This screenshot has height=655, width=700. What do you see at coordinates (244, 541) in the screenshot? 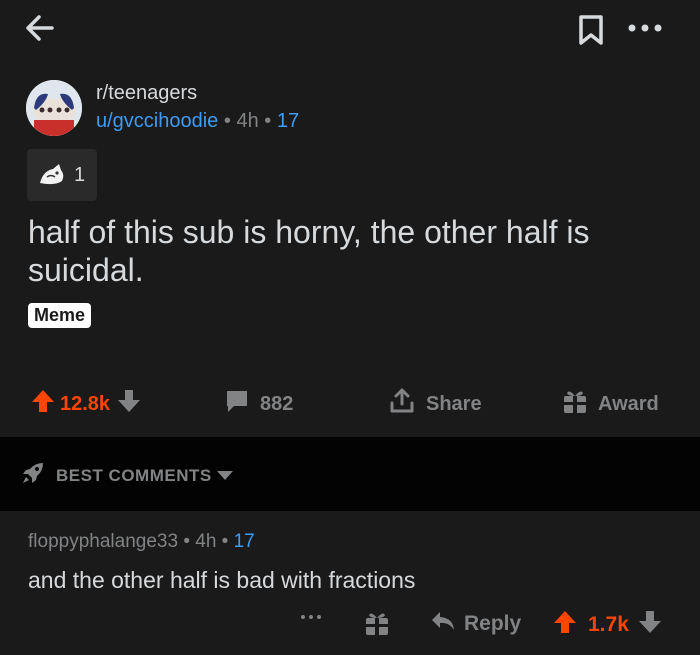
I see `comment-award-count: 17` at bounding box center [244, 541].